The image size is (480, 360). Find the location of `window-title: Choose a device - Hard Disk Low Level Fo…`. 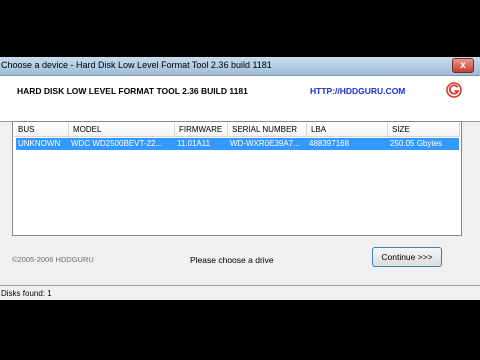

window-title: Choose a device - Hard Disk Low Level Fo… is located at coordinates (136, 65).